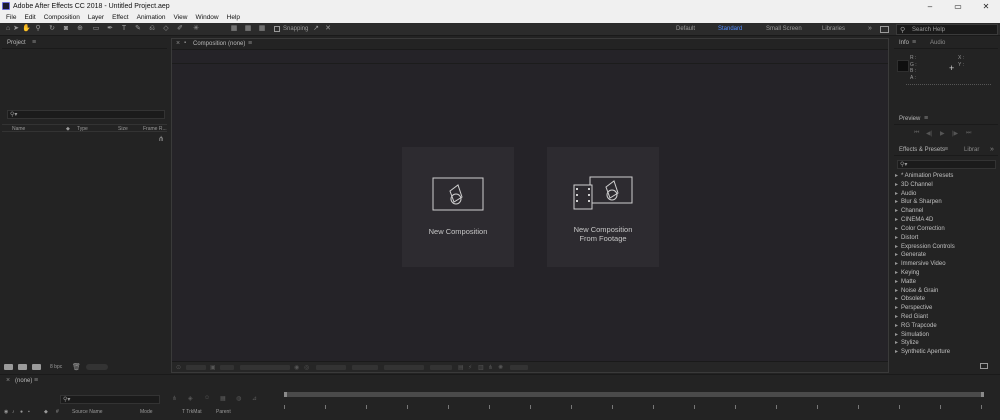  What do you see at coordinates (207, 398) in the screenshot?
I see `shy-layers-icon: ☺` at bounding box center [207, 398].